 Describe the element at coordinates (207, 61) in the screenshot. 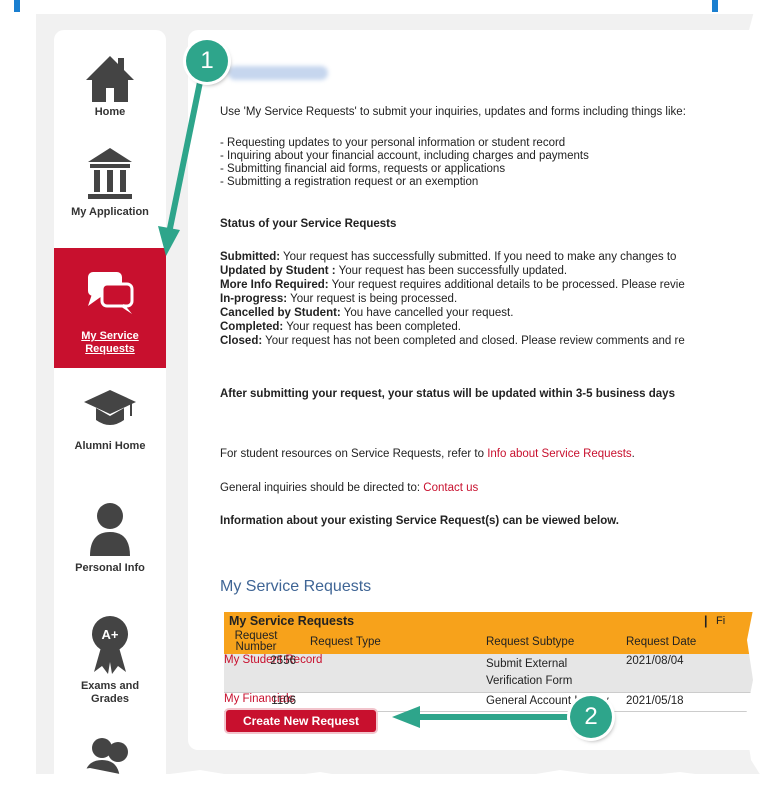

I see `callout-badge: 1` at that location.